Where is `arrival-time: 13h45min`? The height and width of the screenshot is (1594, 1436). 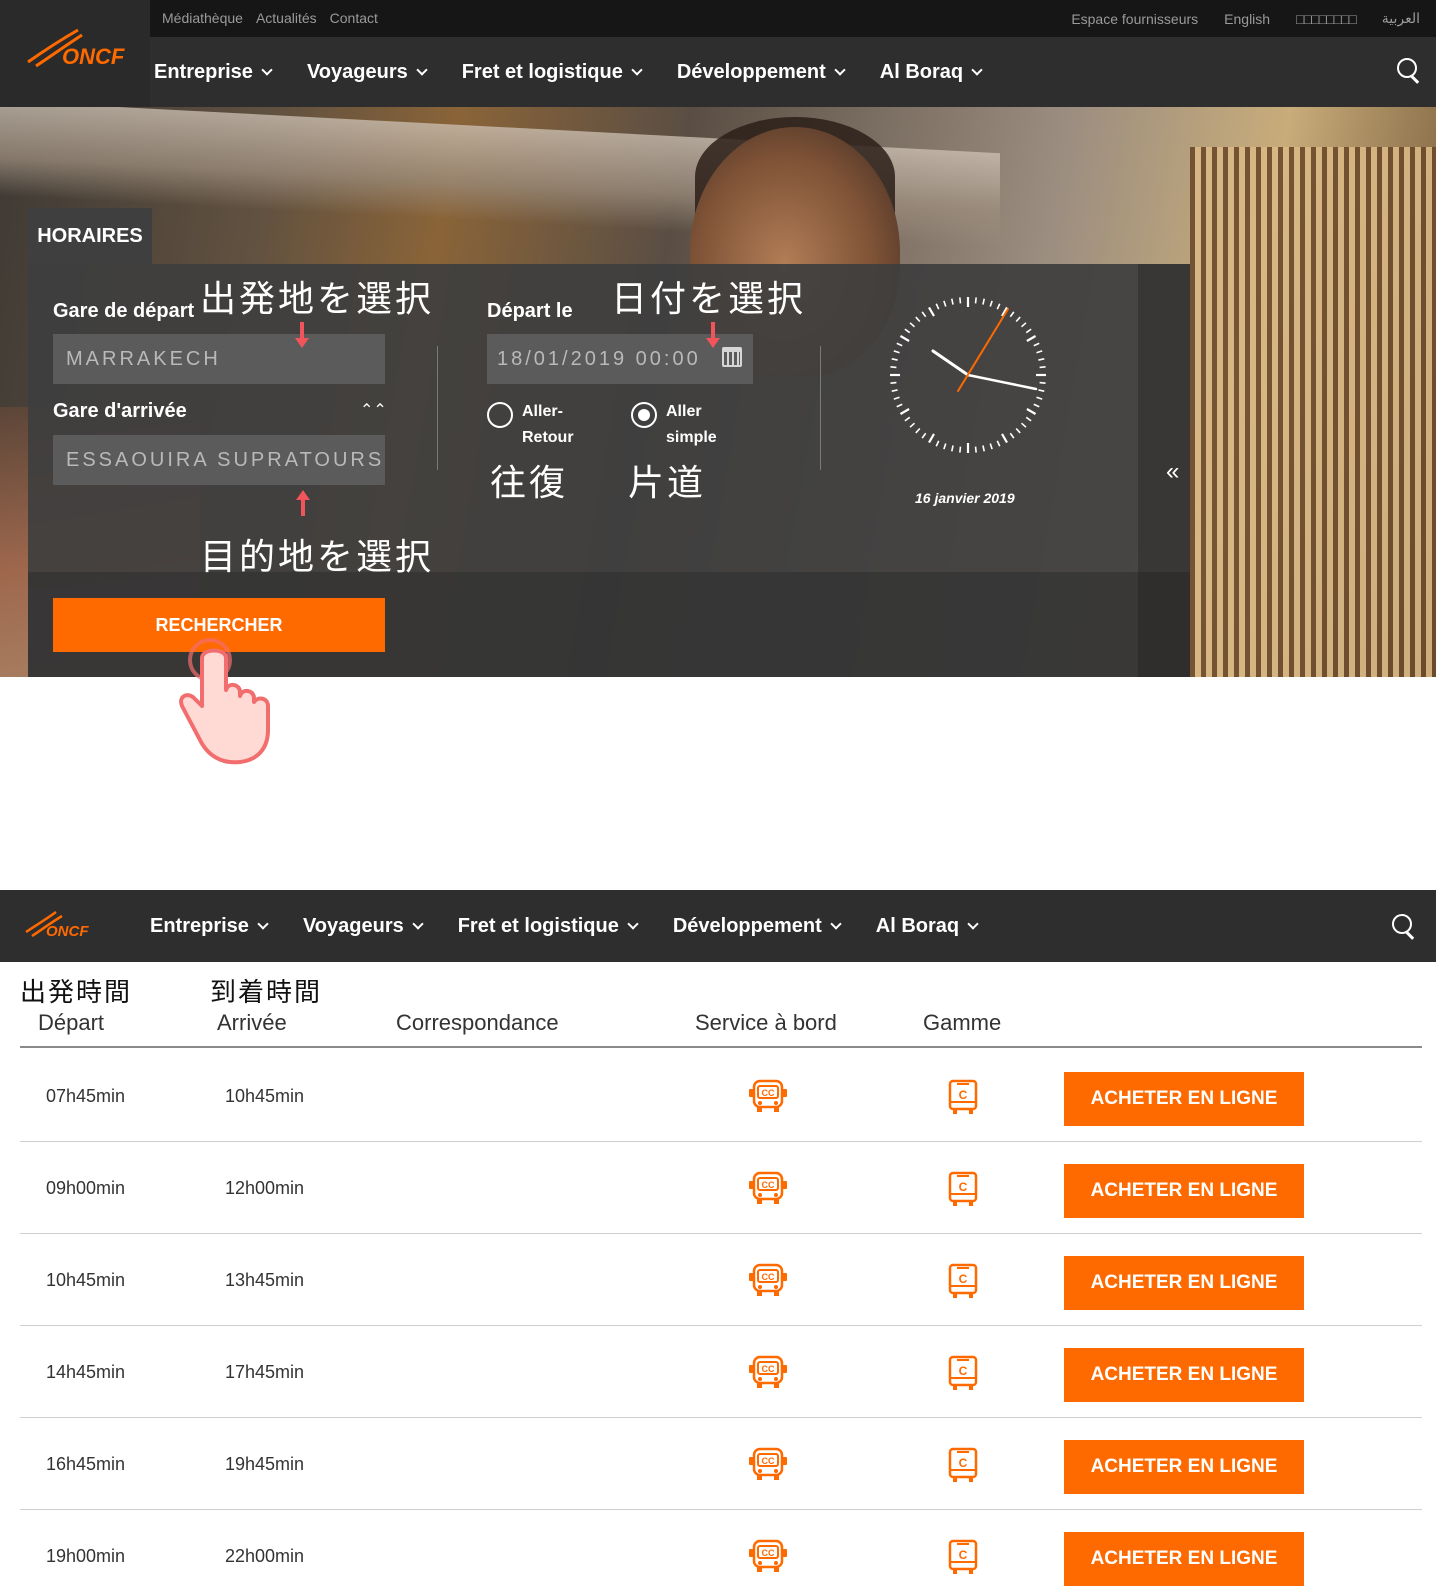
arrival-time: 13h45min is located at coordinates (265, 1280).